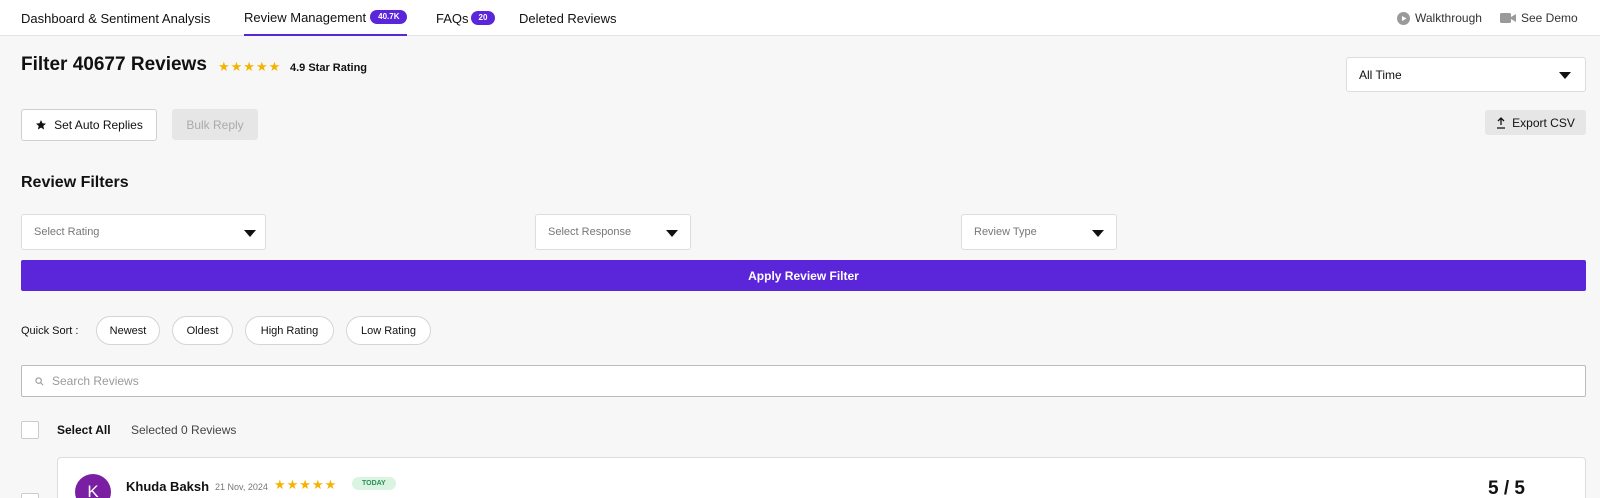 The image size is (1600, 498). I want to click on upload-icon, so click(1501, 122).